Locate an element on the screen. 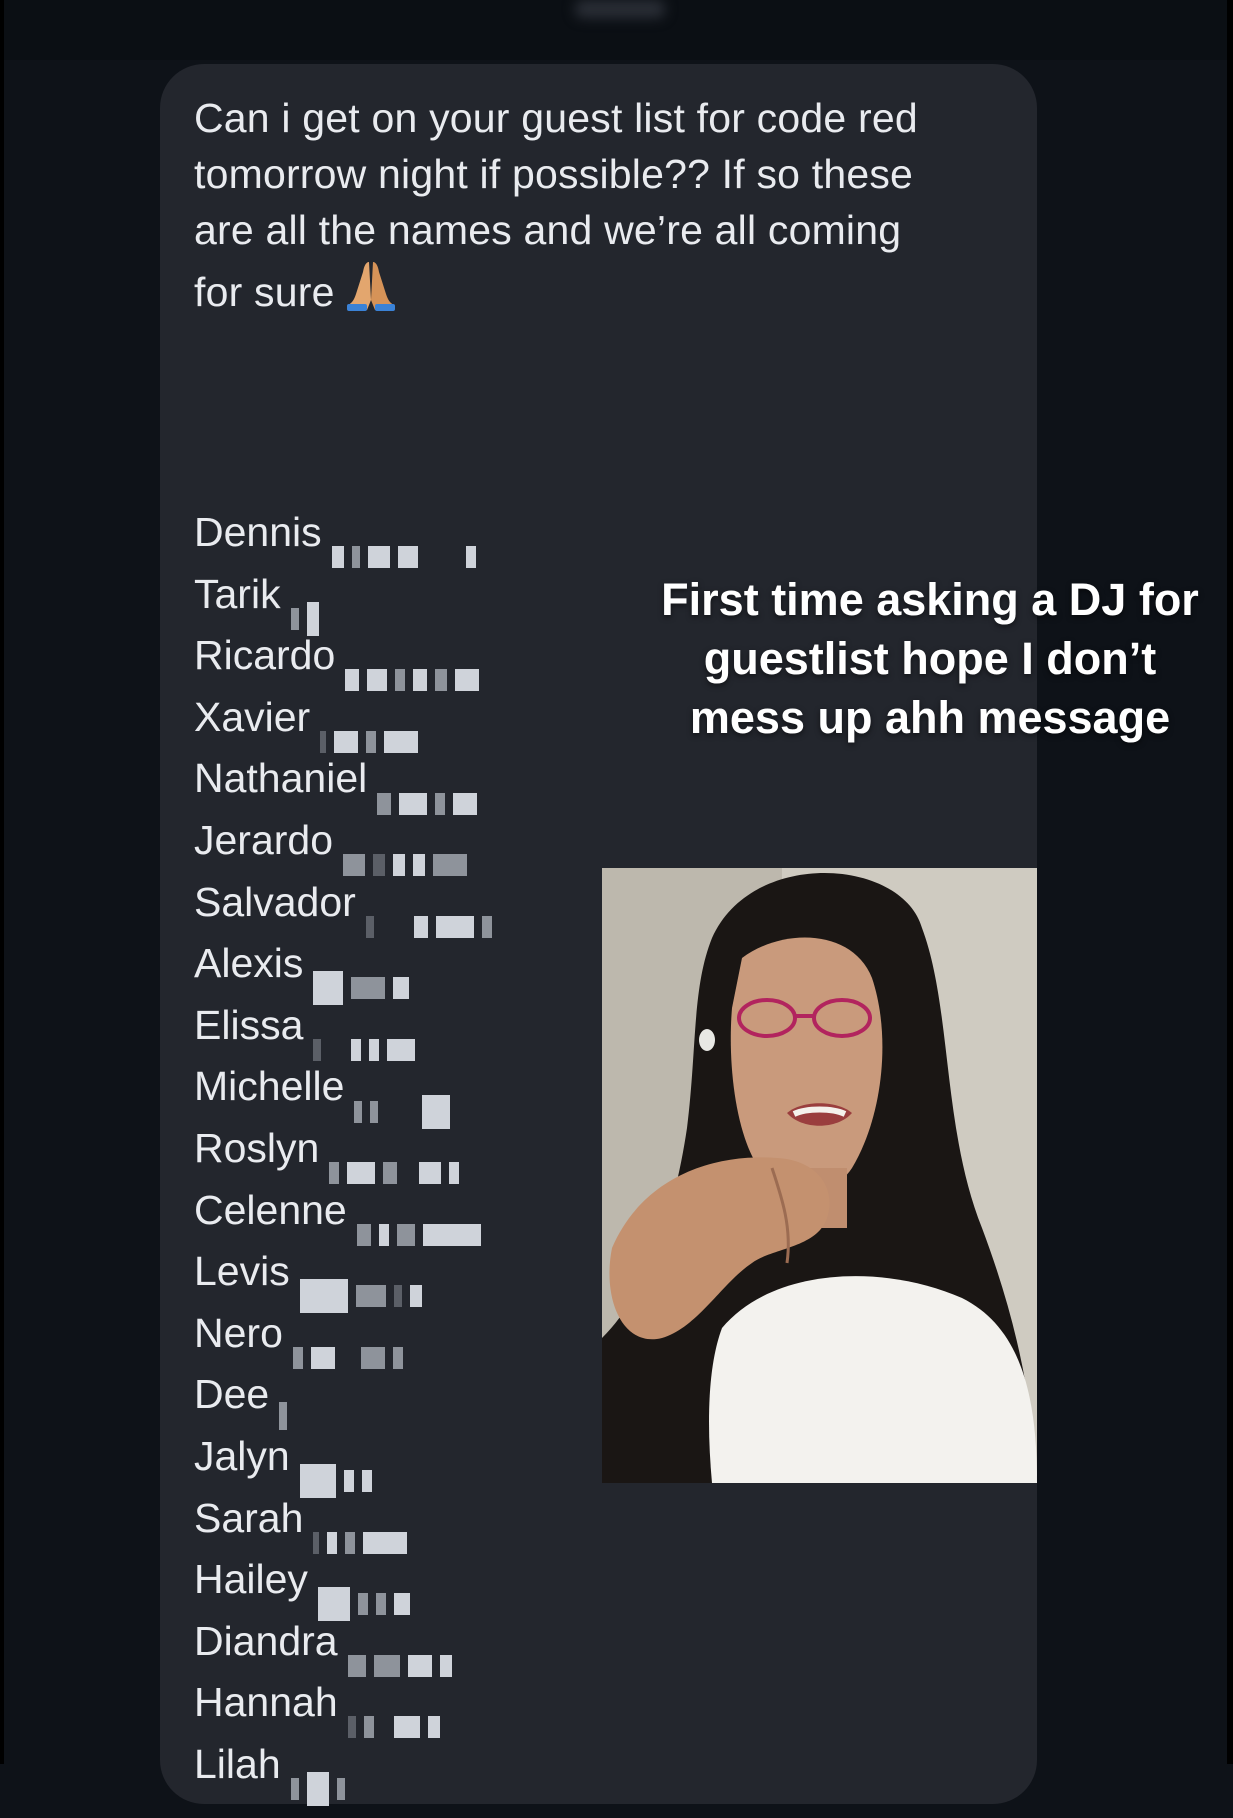  guest-name: Dennis is located at coordinates (258, 532).